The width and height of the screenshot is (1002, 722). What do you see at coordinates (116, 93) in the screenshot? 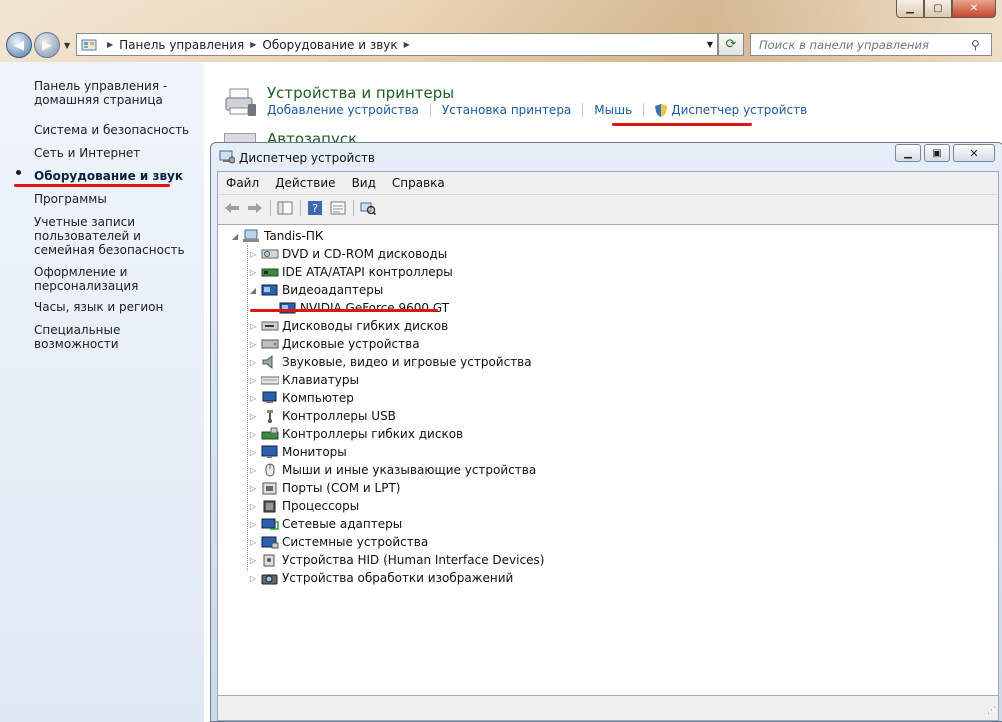
I see `nav-link-home: Панель управления - домашняя страница` at bounding box center [116, 93].